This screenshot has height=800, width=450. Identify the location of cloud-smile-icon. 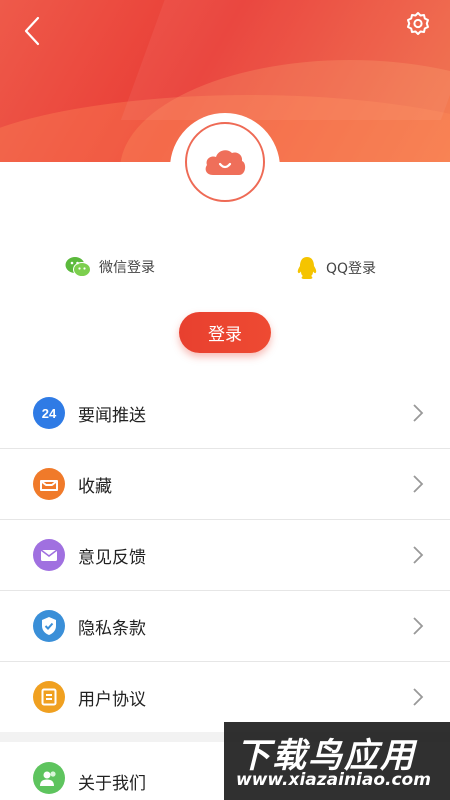
(225, 162).